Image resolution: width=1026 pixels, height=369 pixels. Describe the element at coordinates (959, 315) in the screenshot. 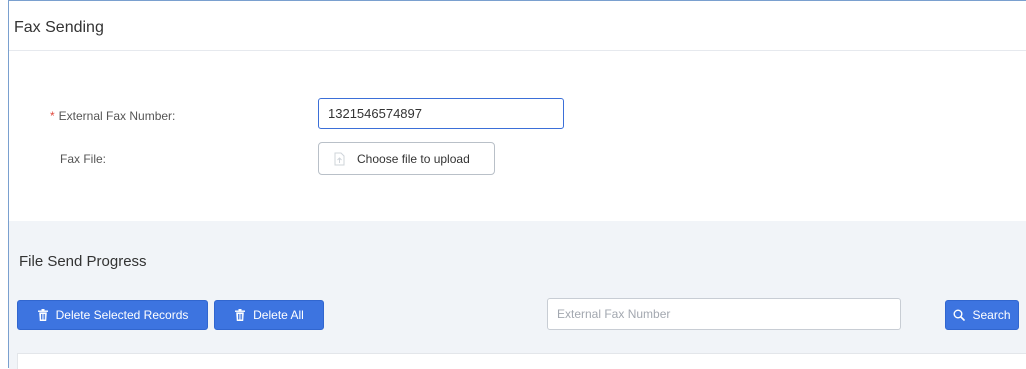

I see `search-icon` at that location.